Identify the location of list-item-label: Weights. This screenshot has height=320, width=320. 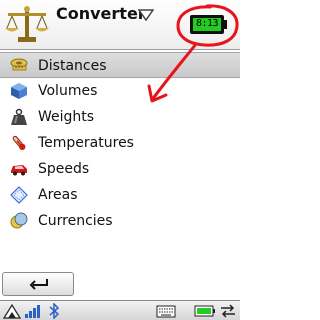
(66, 117).